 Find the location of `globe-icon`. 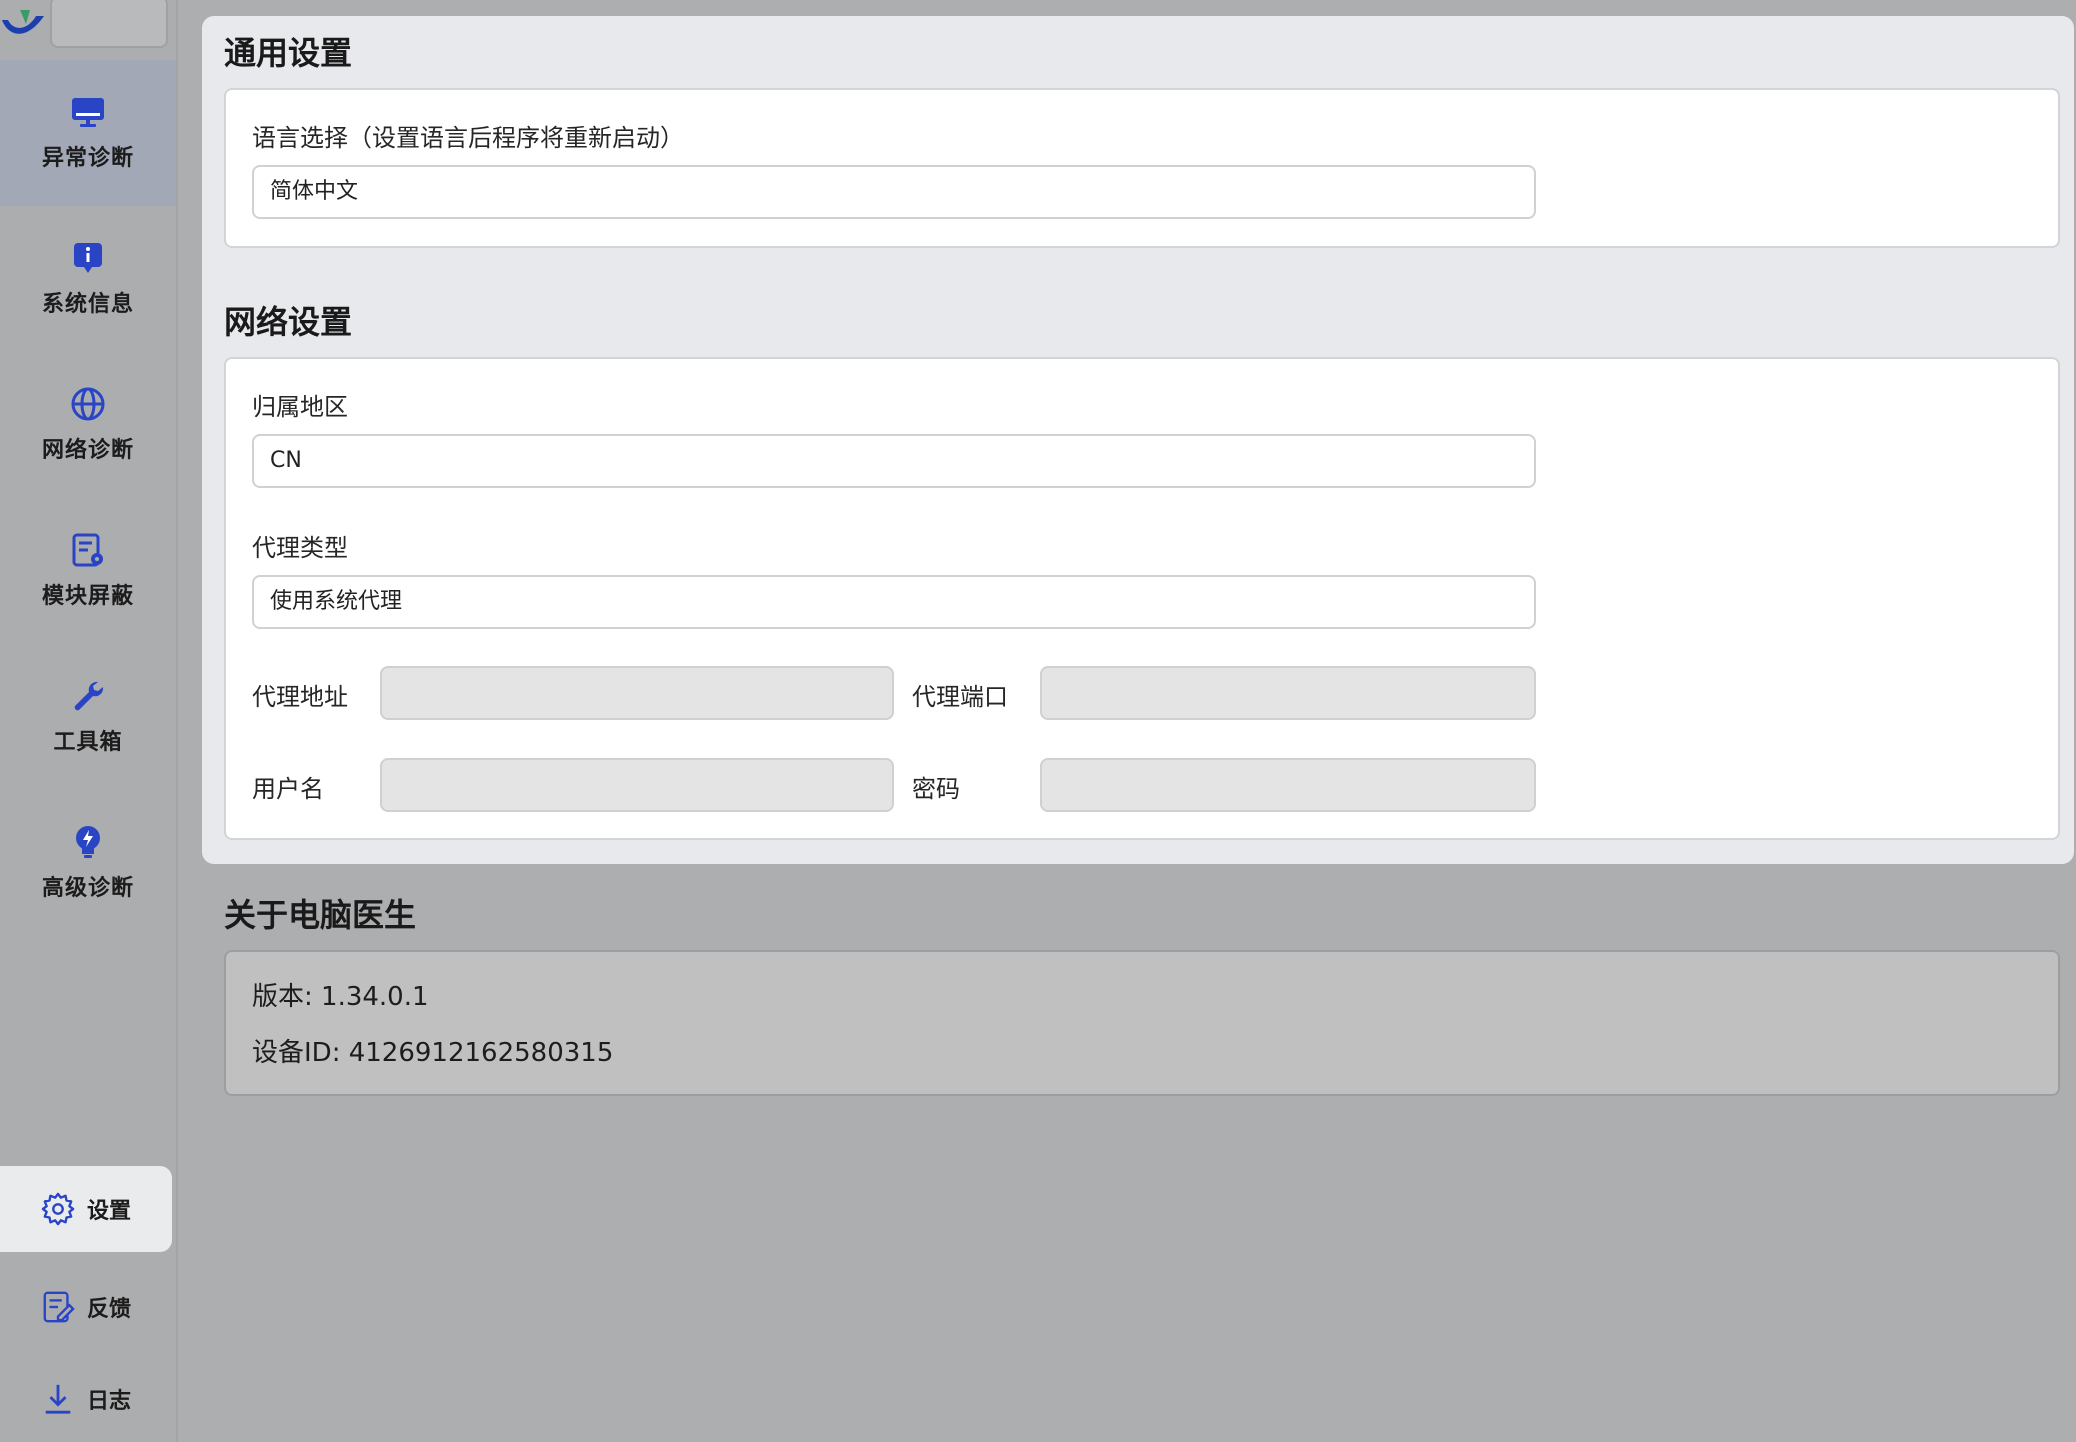

globe-icon is located at coordinates (88, 404).